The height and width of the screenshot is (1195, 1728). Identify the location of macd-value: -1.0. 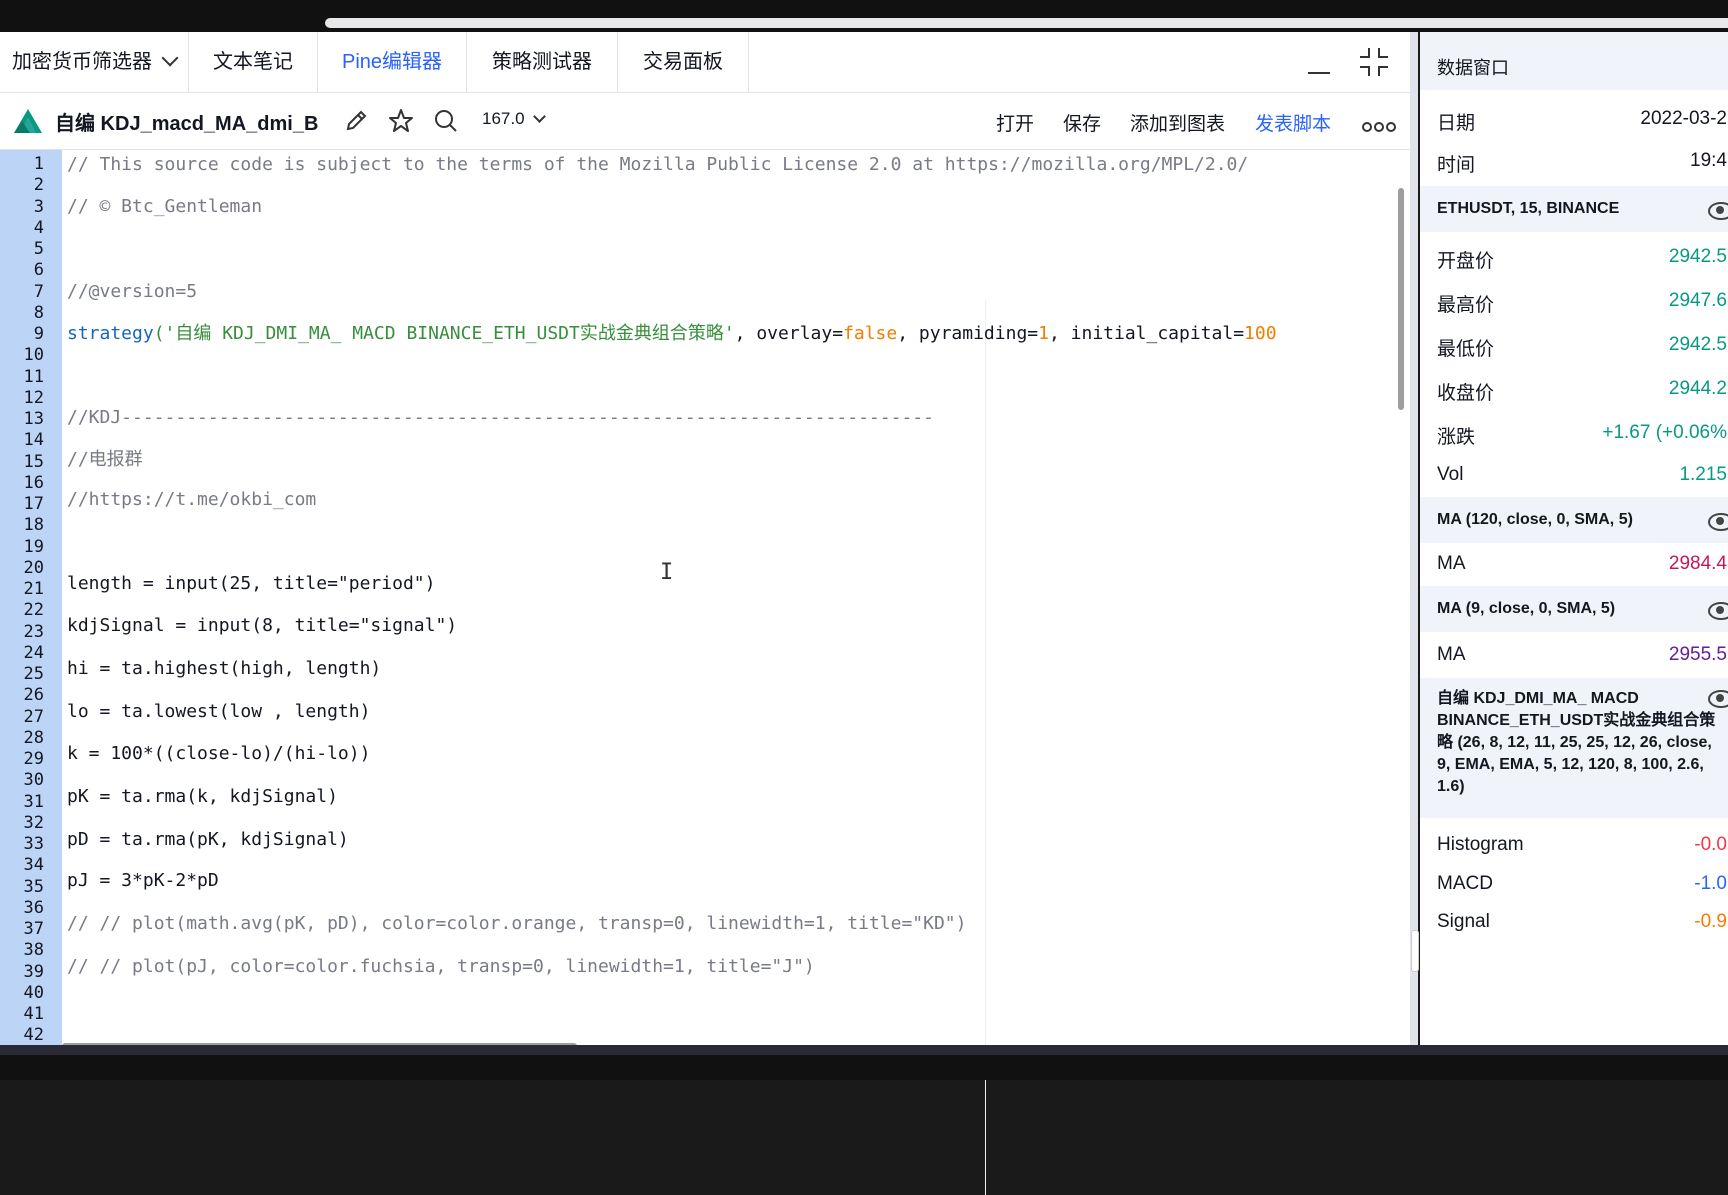
(1710, 883).